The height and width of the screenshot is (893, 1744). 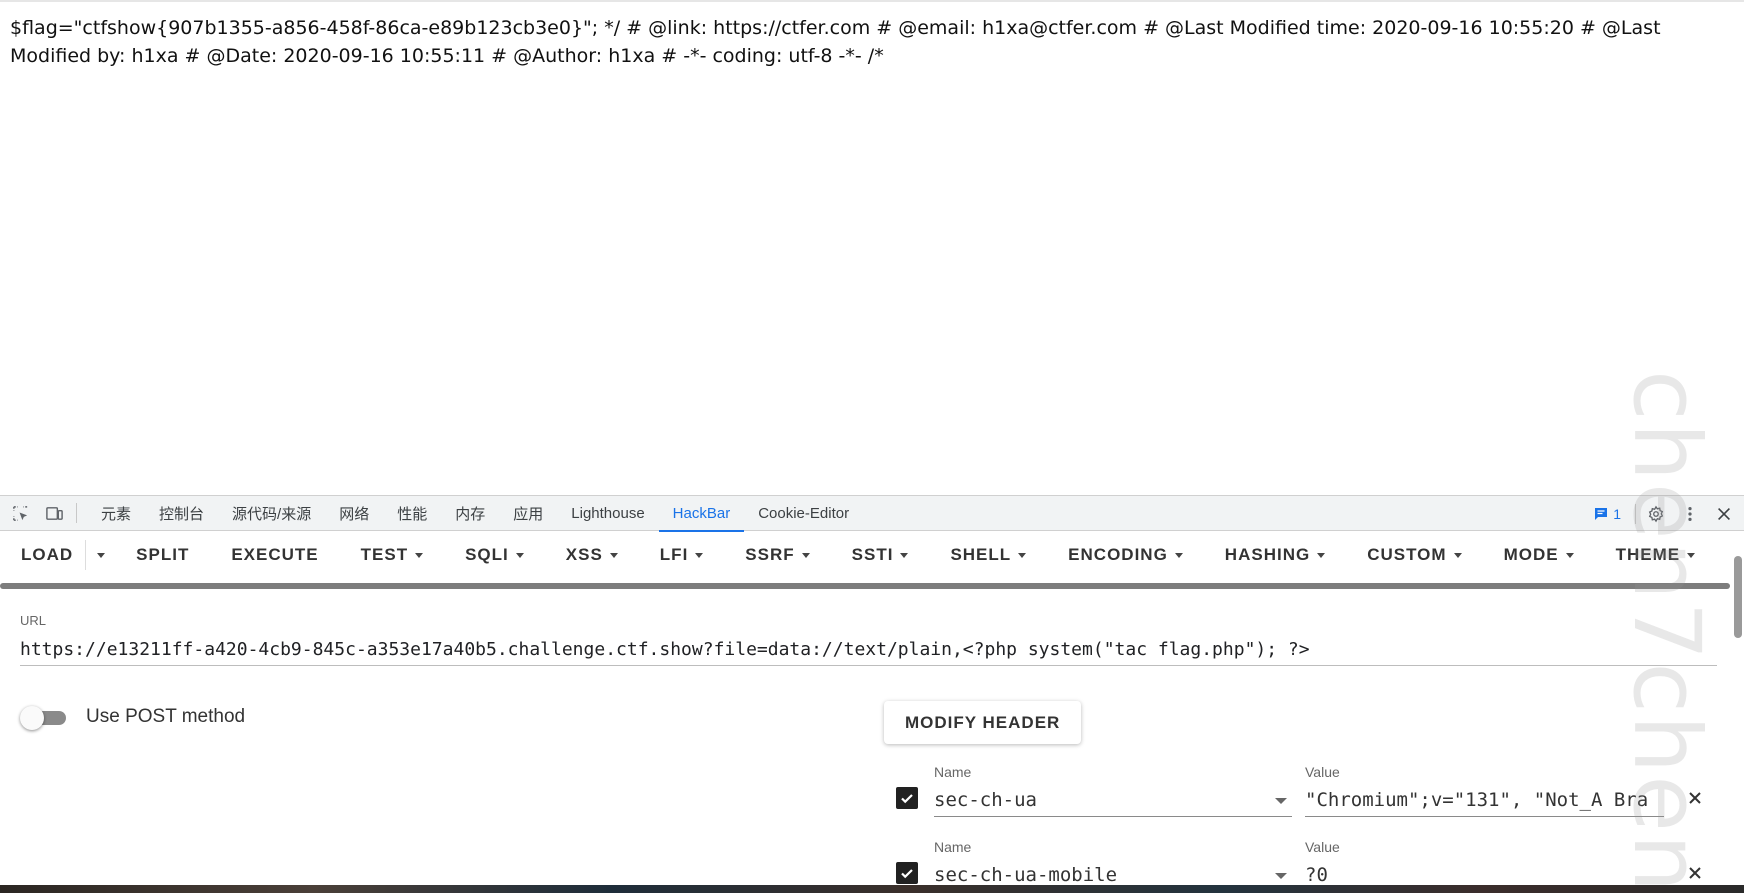 What do you see at coordinates (54, 513) in the screenshot?
I see `device-toolbar-icon` at bounding box center [54, 513].